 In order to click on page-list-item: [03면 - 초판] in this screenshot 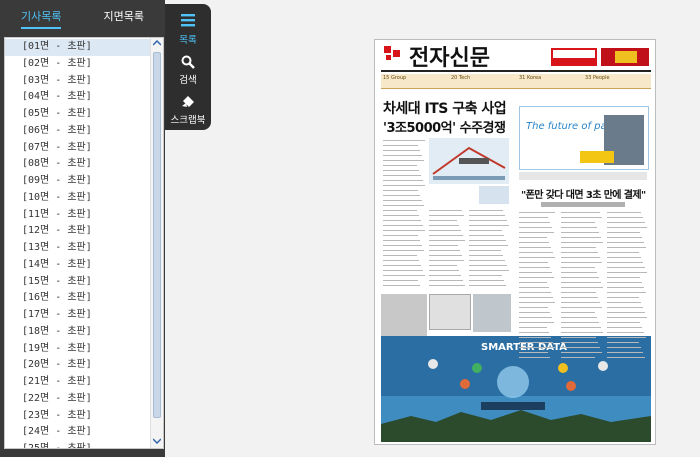, I will do `click(79, 81)`.